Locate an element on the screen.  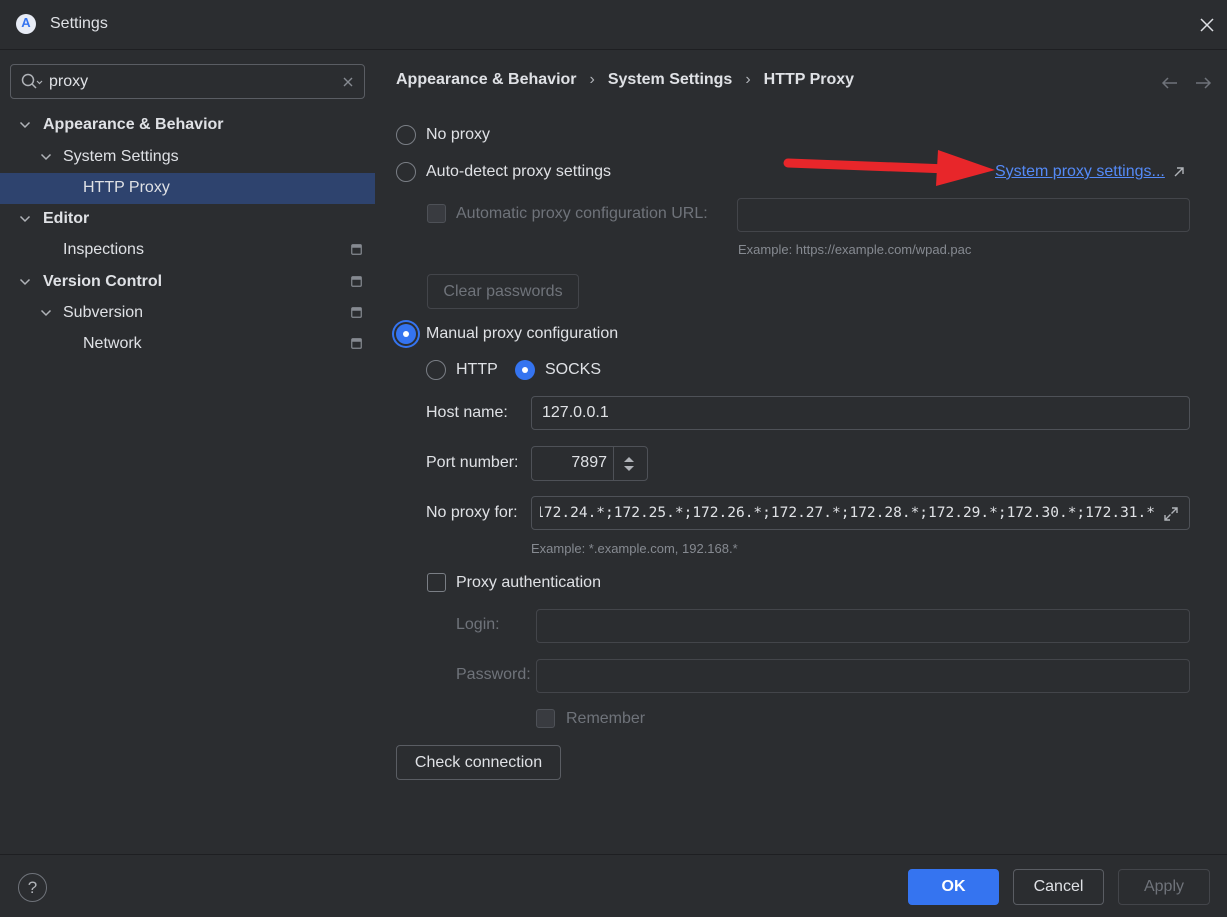
tree-item-inspections: Inspections is located at coordinates (187, 250).